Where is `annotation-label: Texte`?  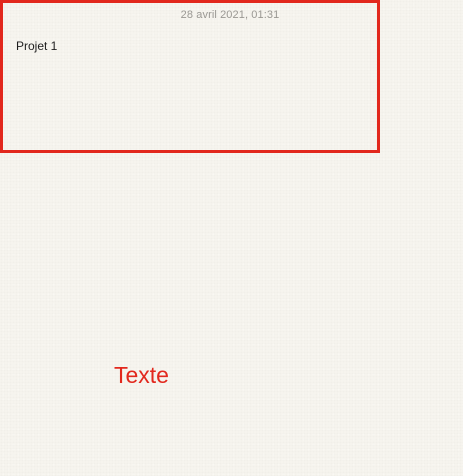
annotation-label: Texte is located at coordinates (141, 375).